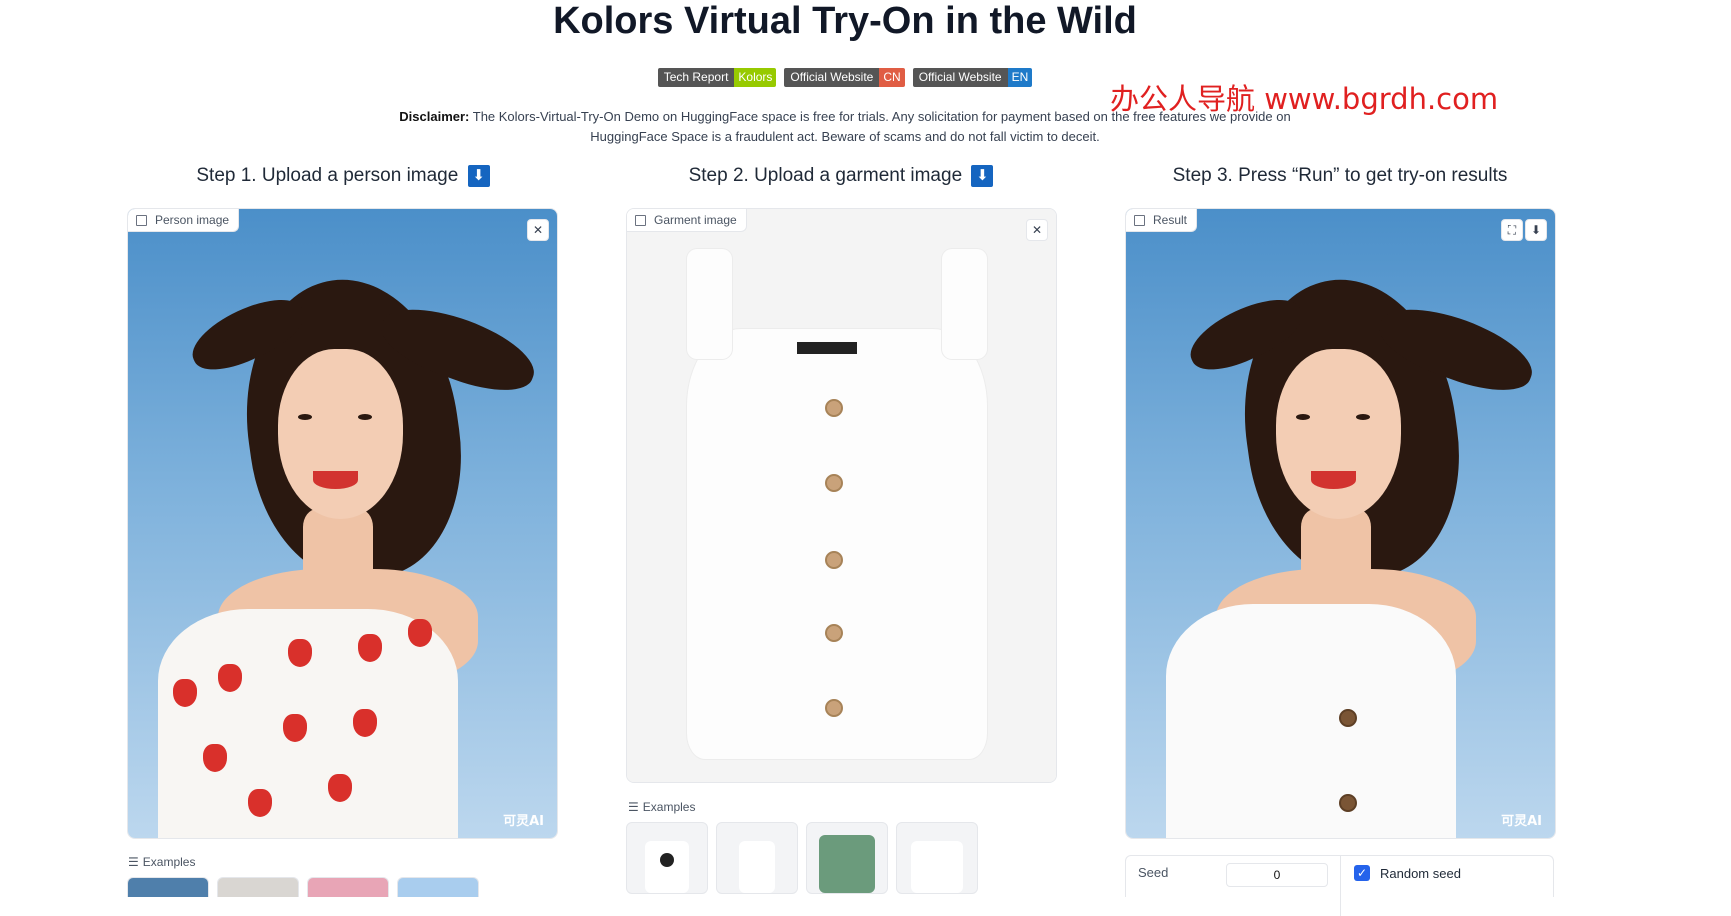 This screenshot has width=1731, height=916. Describe the element at coordinates (1153, 872) in the screenshot. I see `seed-label: Seed` at that location.